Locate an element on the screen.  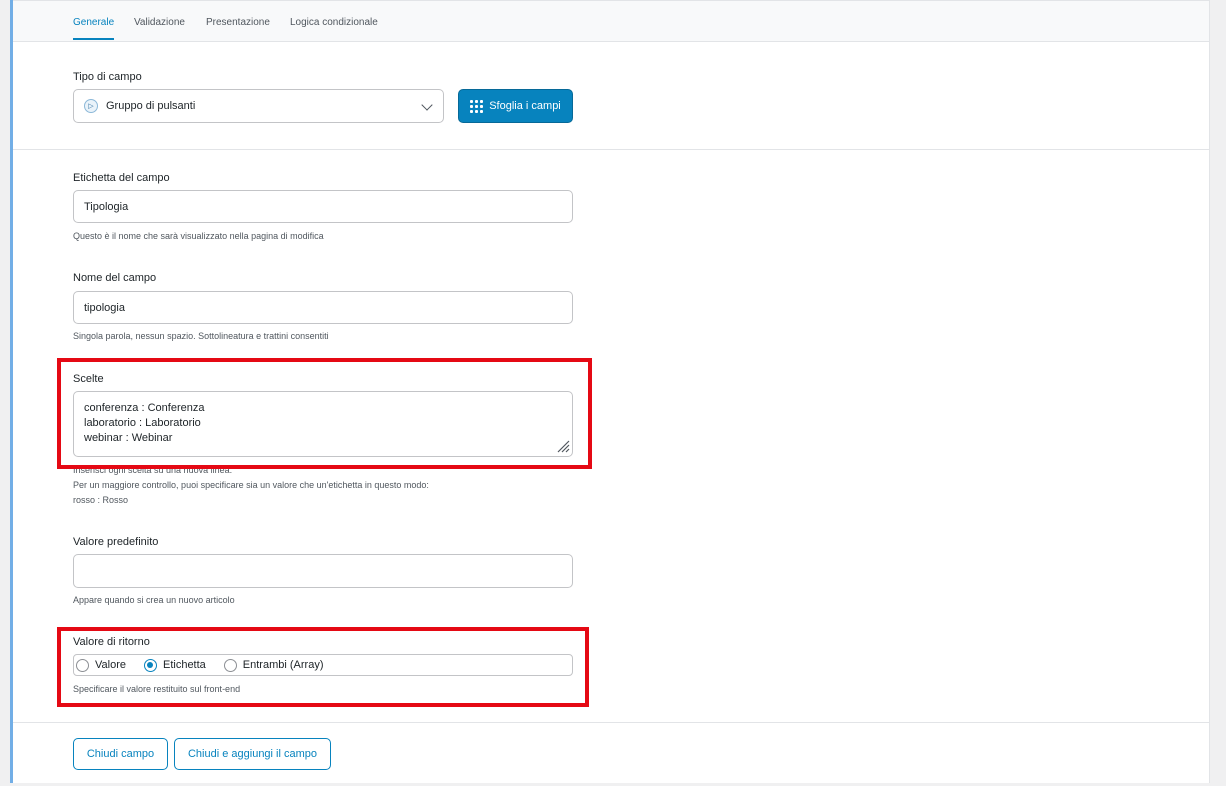
button-group-icon: ▷ is located at coordinates (91, 106).